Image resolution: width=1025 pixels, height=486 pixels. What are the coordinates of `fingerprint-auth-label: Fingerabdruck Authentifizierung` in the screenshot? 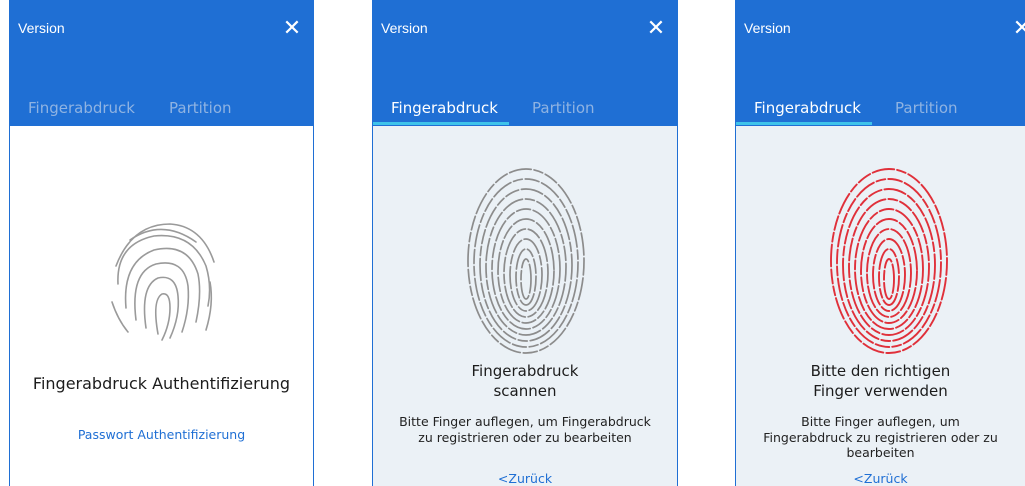 It's located at (161, 383).